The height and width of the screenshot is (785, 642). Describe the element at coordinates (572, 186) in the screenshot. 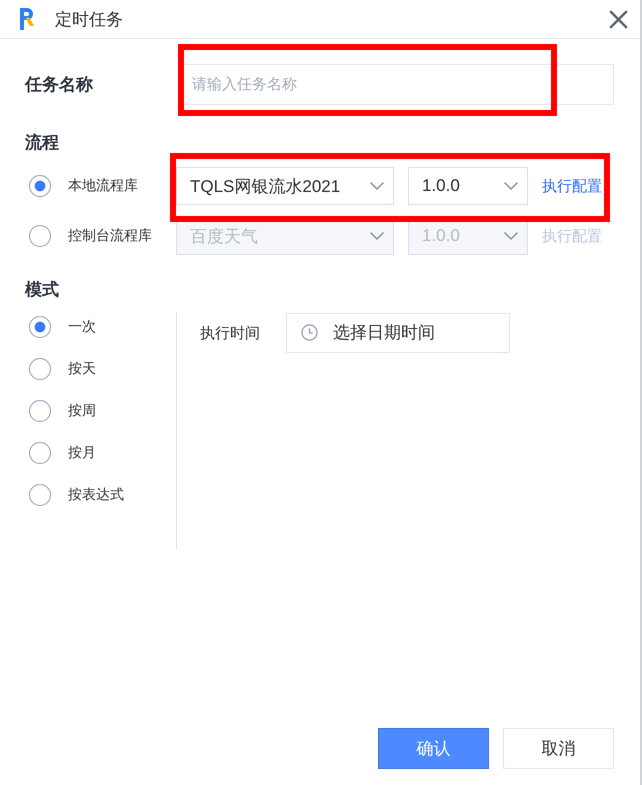

I see `config-link: 执行配置` at that location.